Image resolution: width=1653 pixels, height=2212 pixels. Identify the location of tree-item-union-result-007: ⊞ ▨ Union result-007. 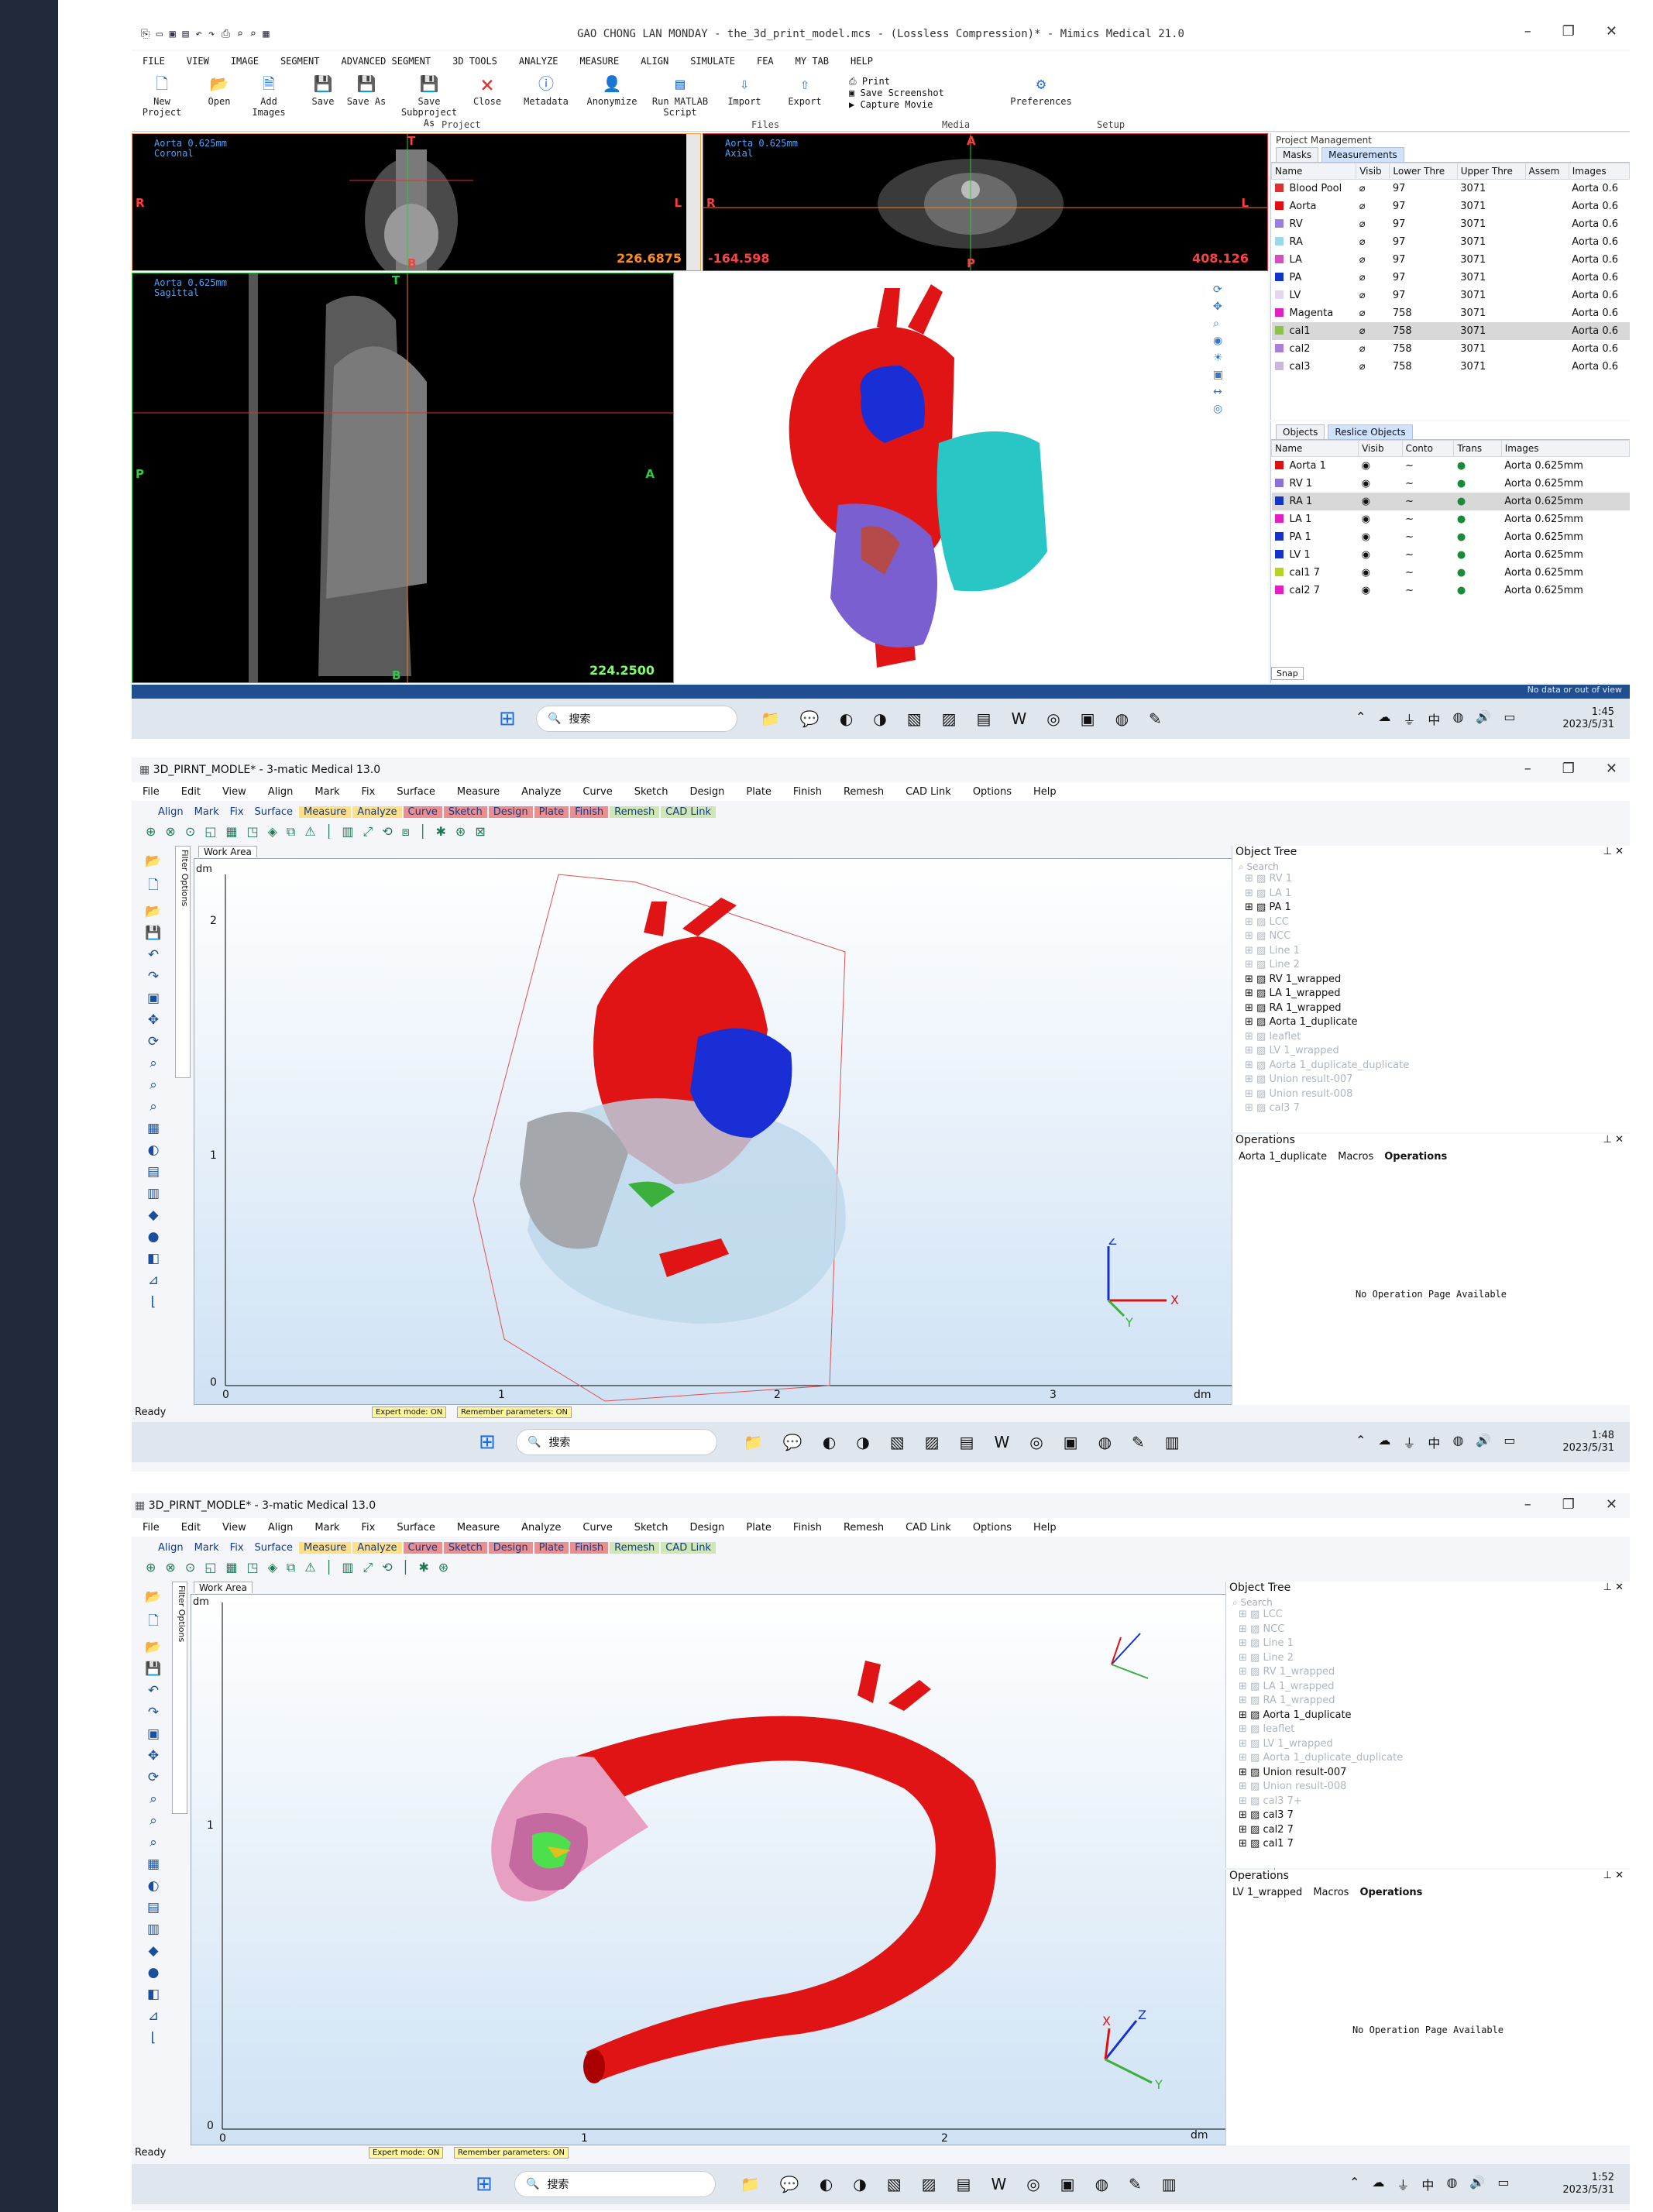
(1426, 1080).